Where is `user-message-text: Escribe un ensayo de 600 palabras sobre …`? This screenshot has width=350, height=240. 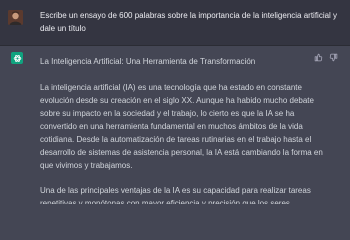
user-message-text: Escribe un ensayo de 600 palabras sobre … is located at coordinates (189, 22).